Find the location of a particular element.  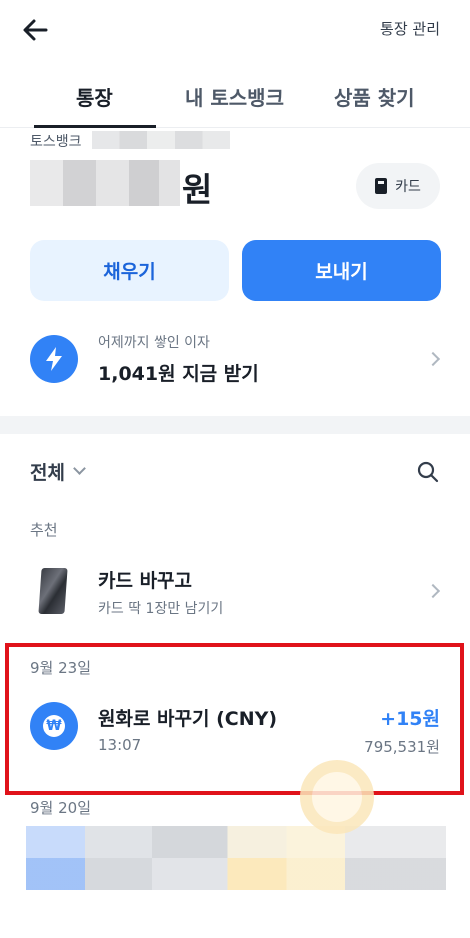

fill-button: 채우기 is located at coordinates (129, 270).